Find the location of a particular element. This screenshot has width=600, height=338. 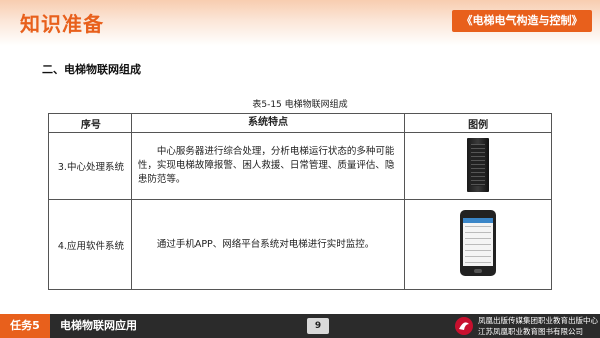

section-title: 二、电梯物联网组成 is located at coordinates (91, 69).